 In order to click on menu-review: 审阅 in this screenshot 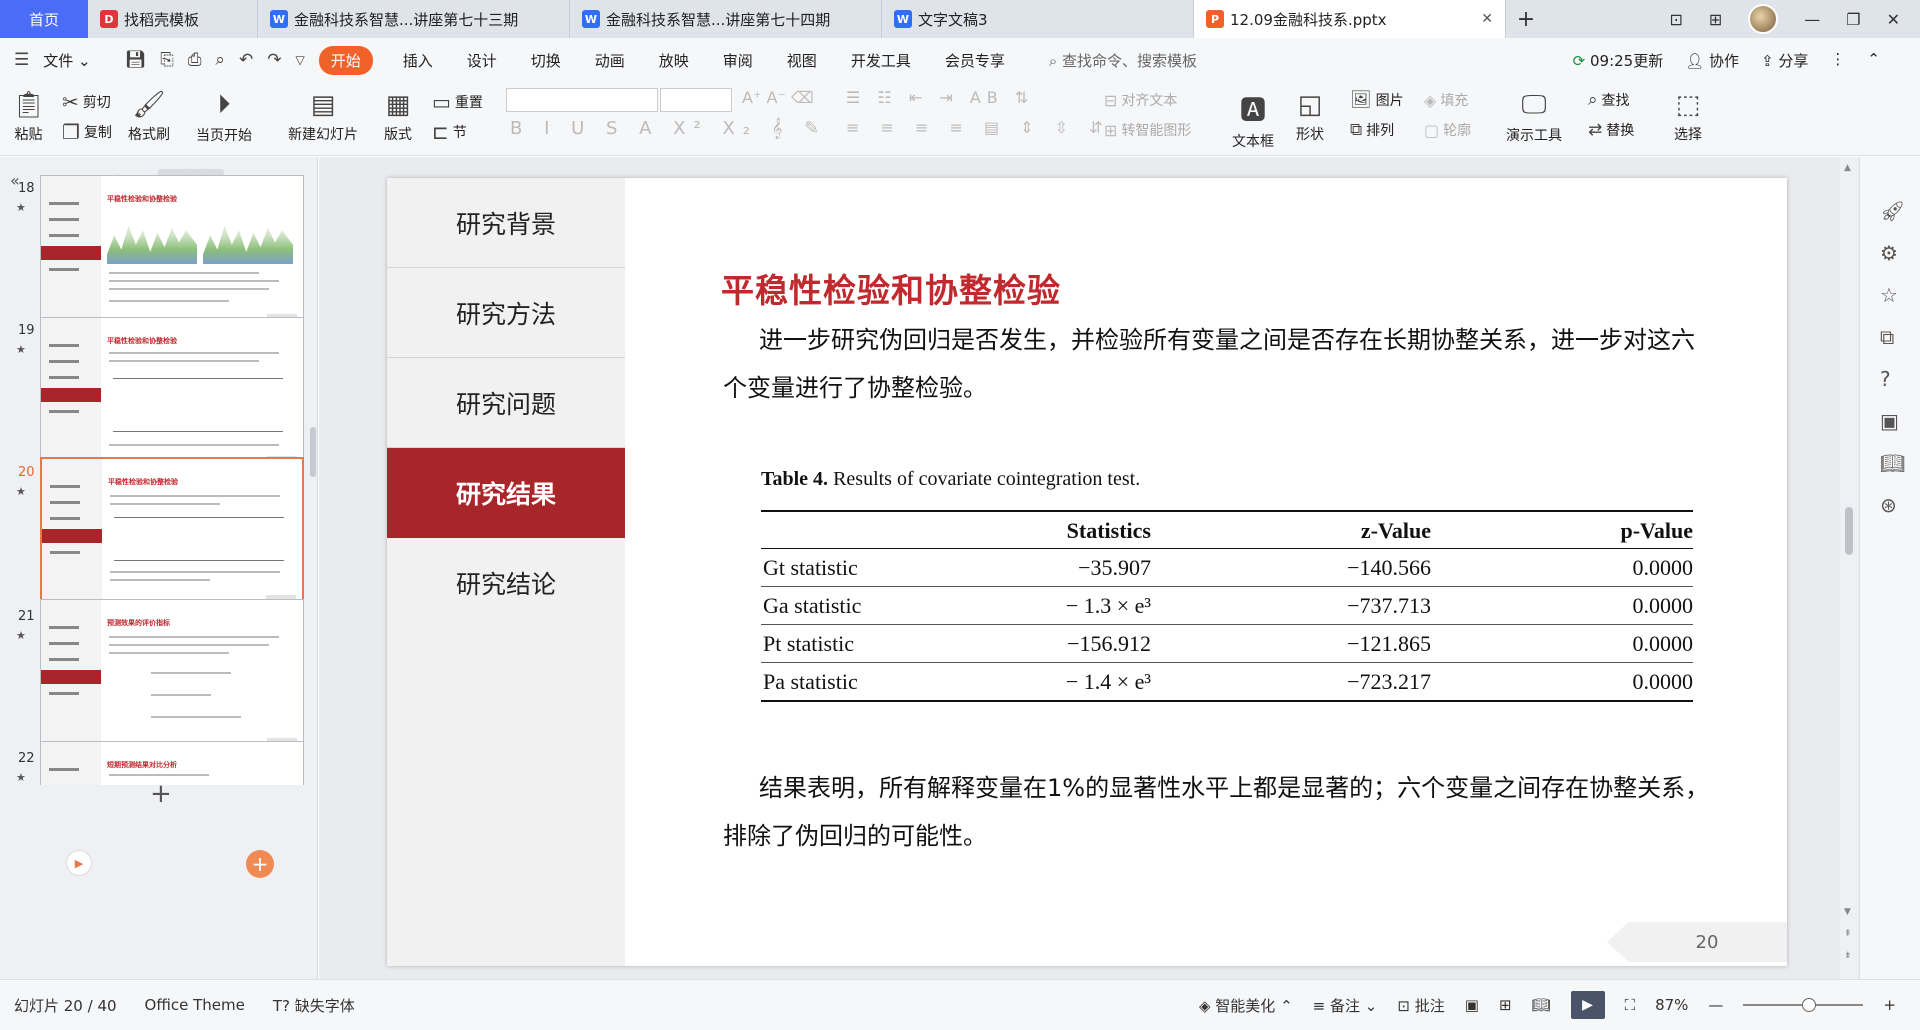, I will do `click(738, 60)`.